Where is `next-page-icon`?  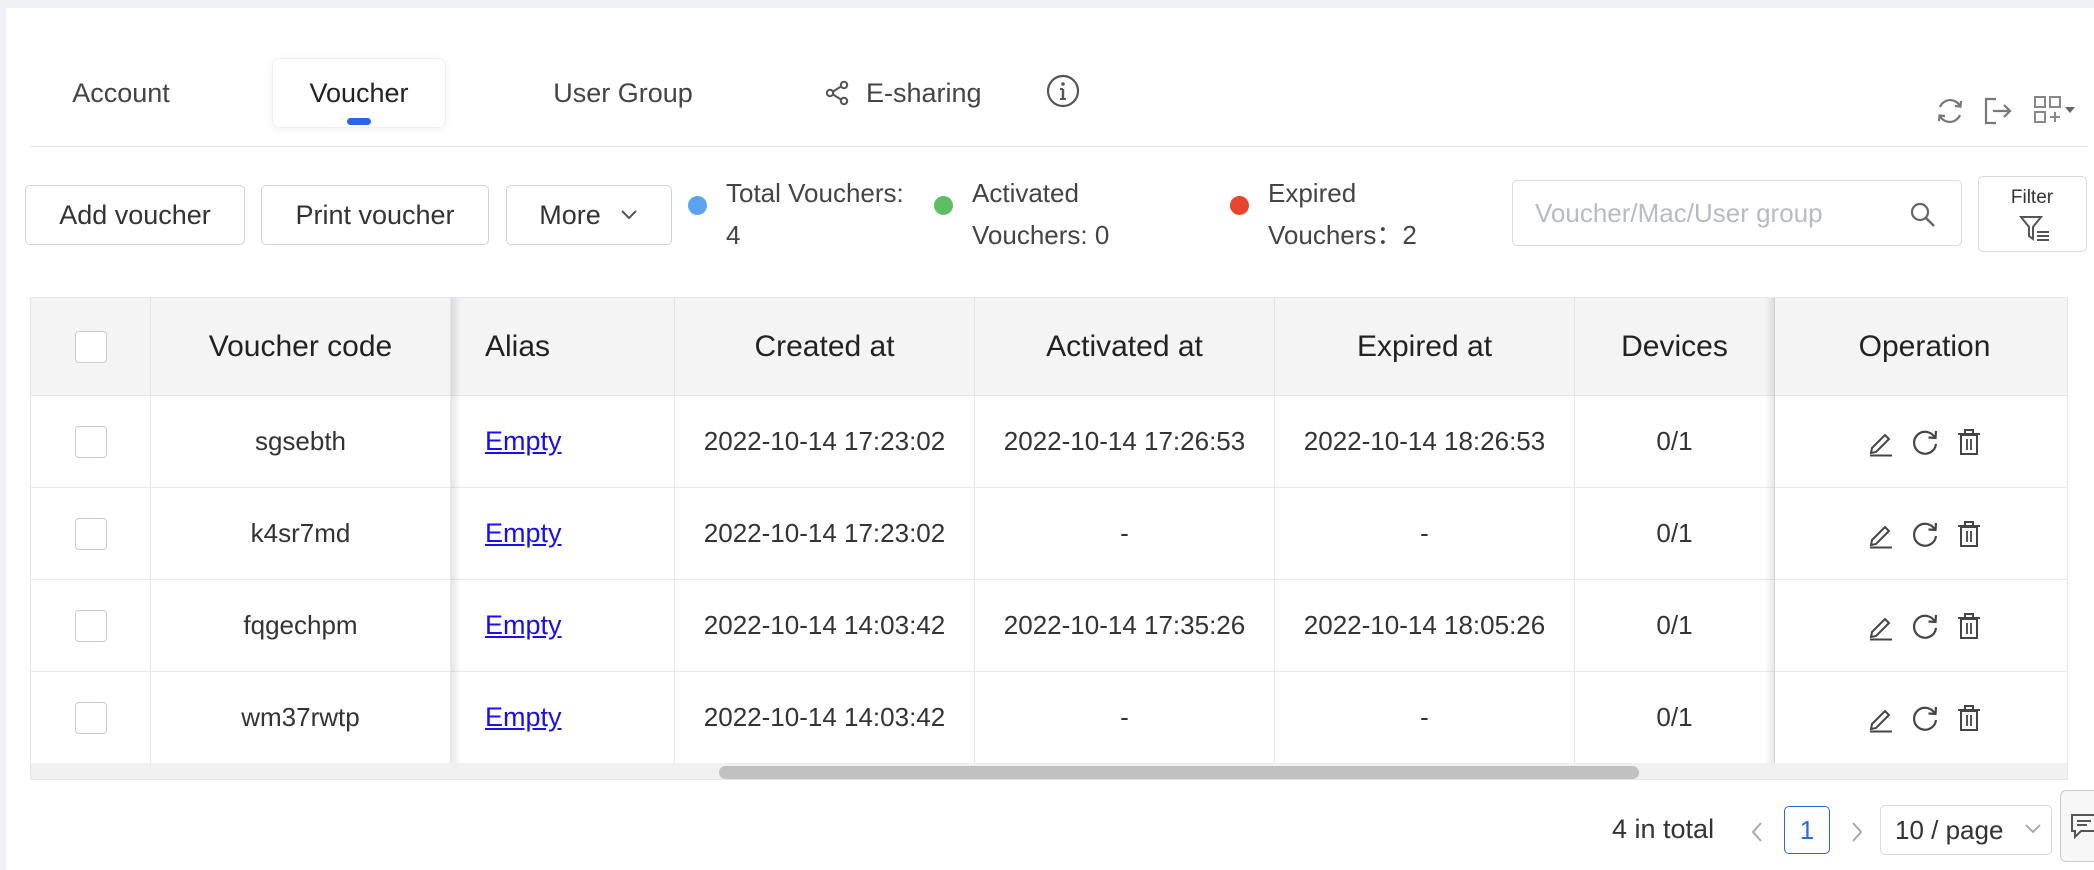 next-page-icon is located at coordinates (1857, 832).